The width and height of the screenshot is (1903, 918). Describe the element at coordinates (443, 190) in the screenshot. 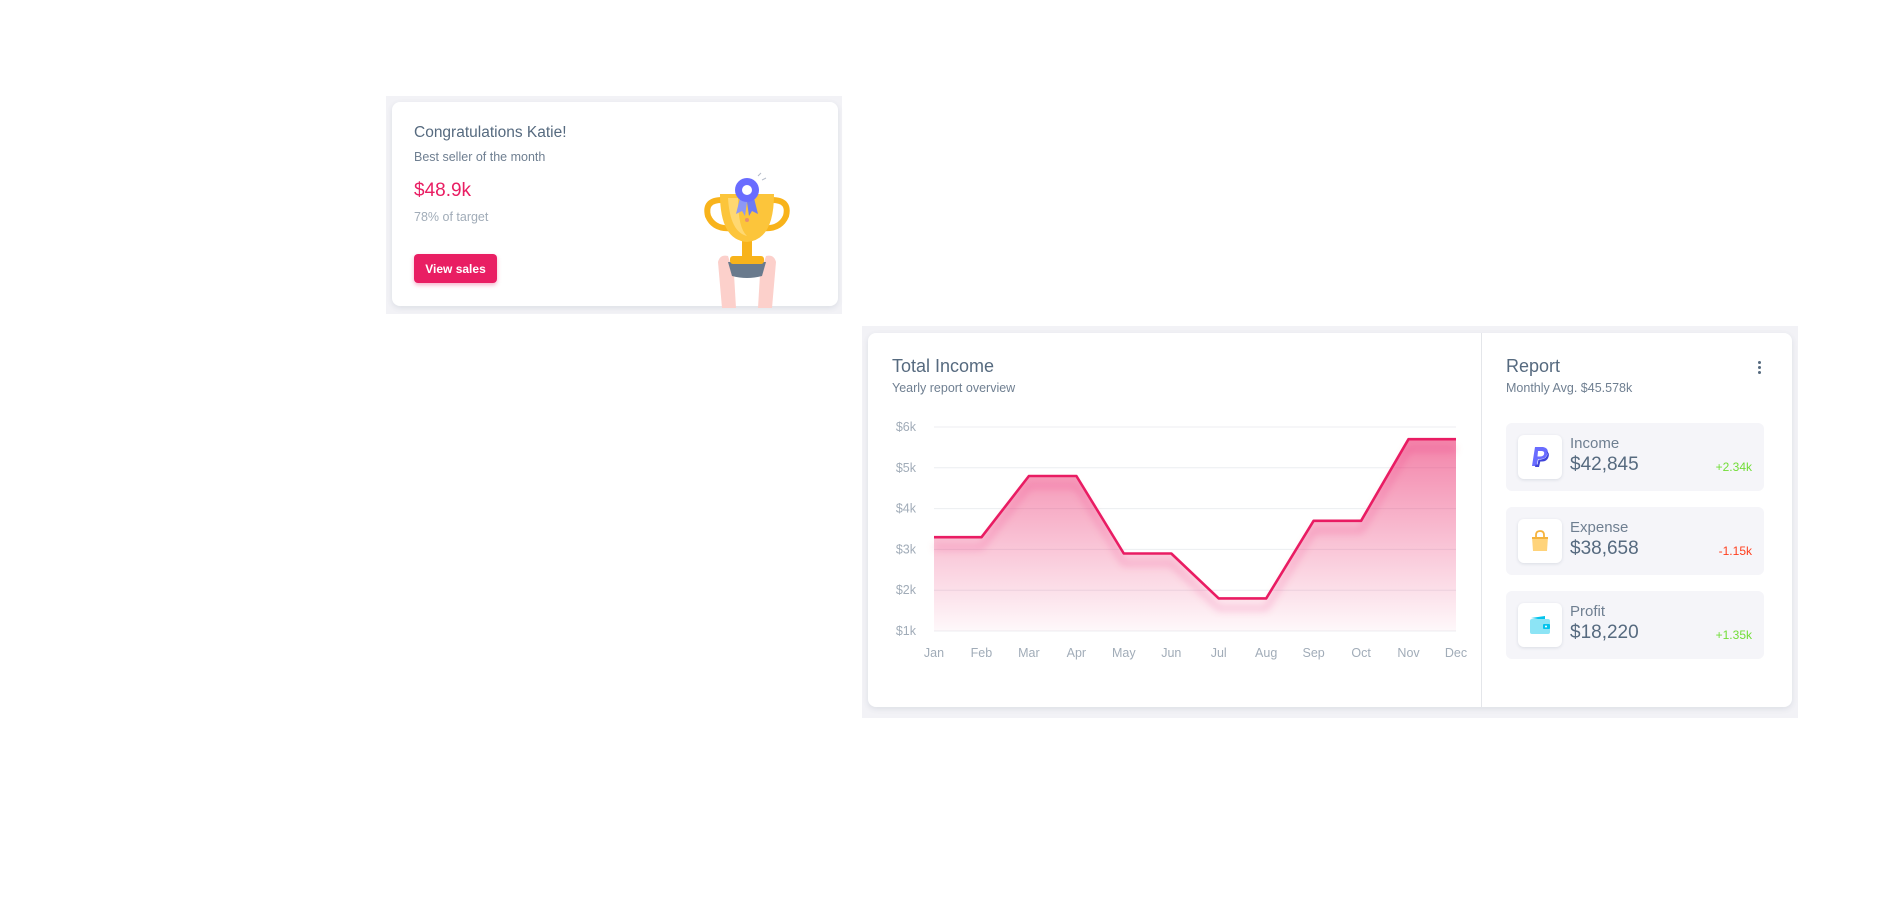

I see `sales-amount: $48.9k` at that location.